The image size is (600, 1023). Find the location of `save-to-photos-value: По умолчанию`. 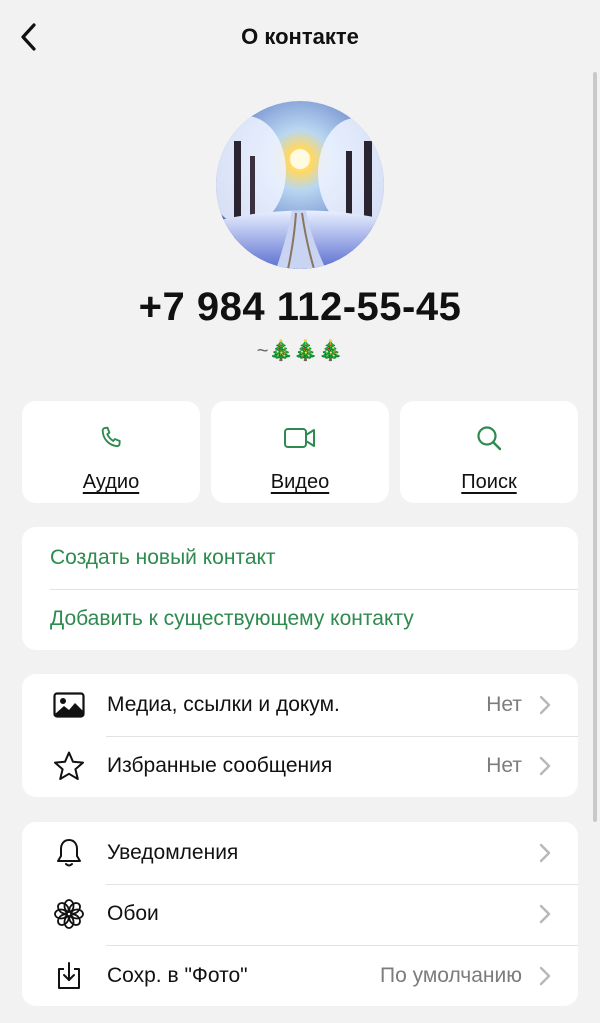

save-to-photos-value: По умолчанию is located at coordinates (450, 975).